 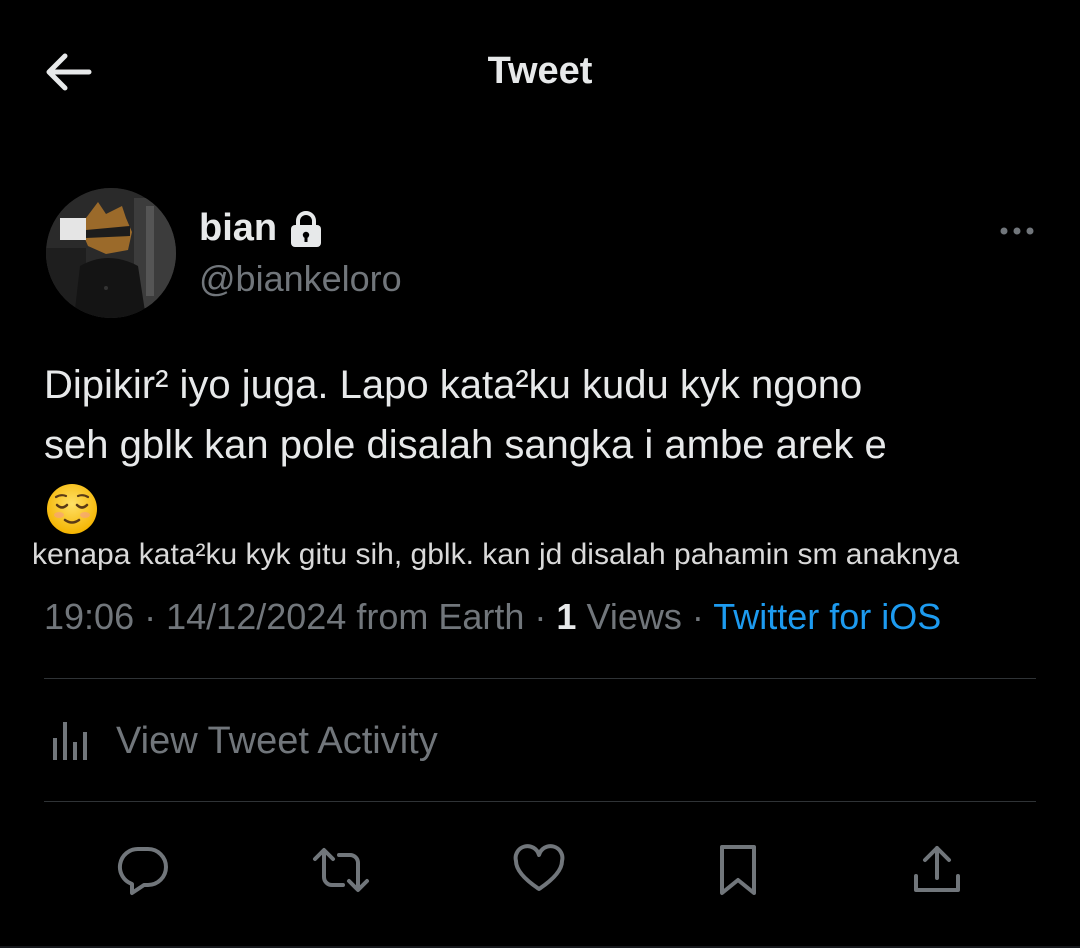 I want to click on more-options-button, so click(x=1018, y=231).